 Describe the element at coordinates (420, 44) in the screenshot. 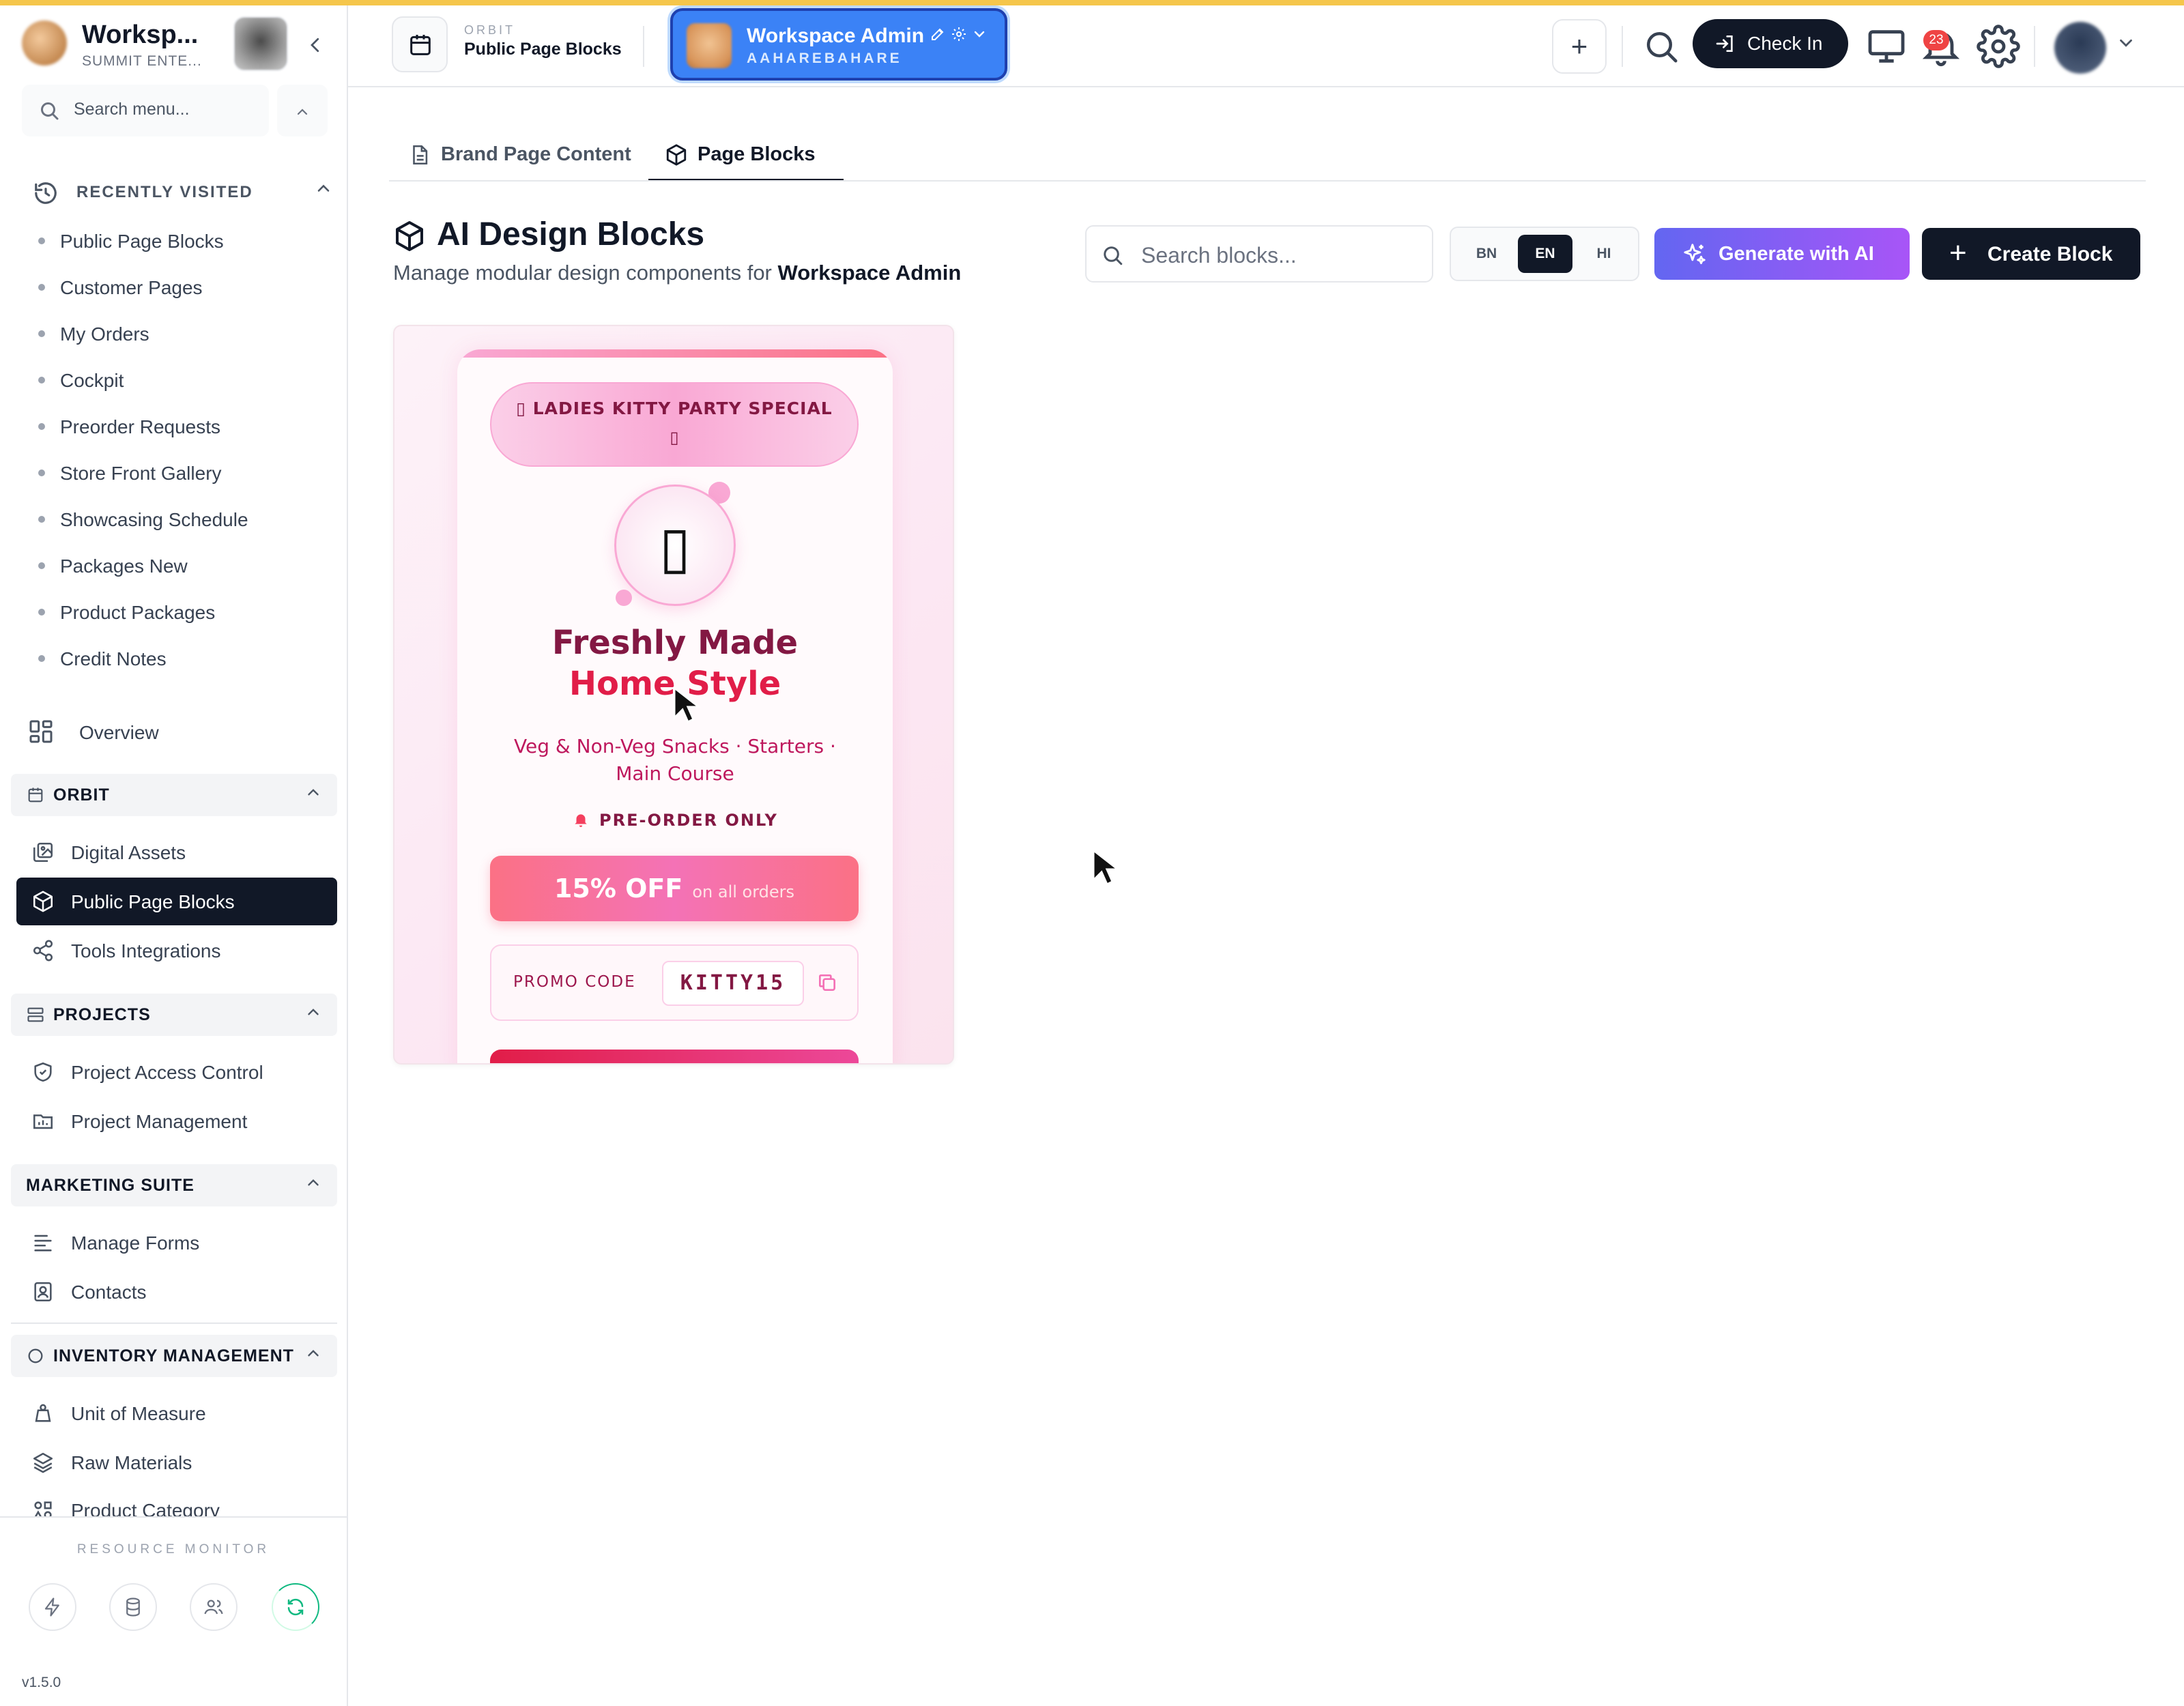

I see `breadcrumb-icon-box` at that location.